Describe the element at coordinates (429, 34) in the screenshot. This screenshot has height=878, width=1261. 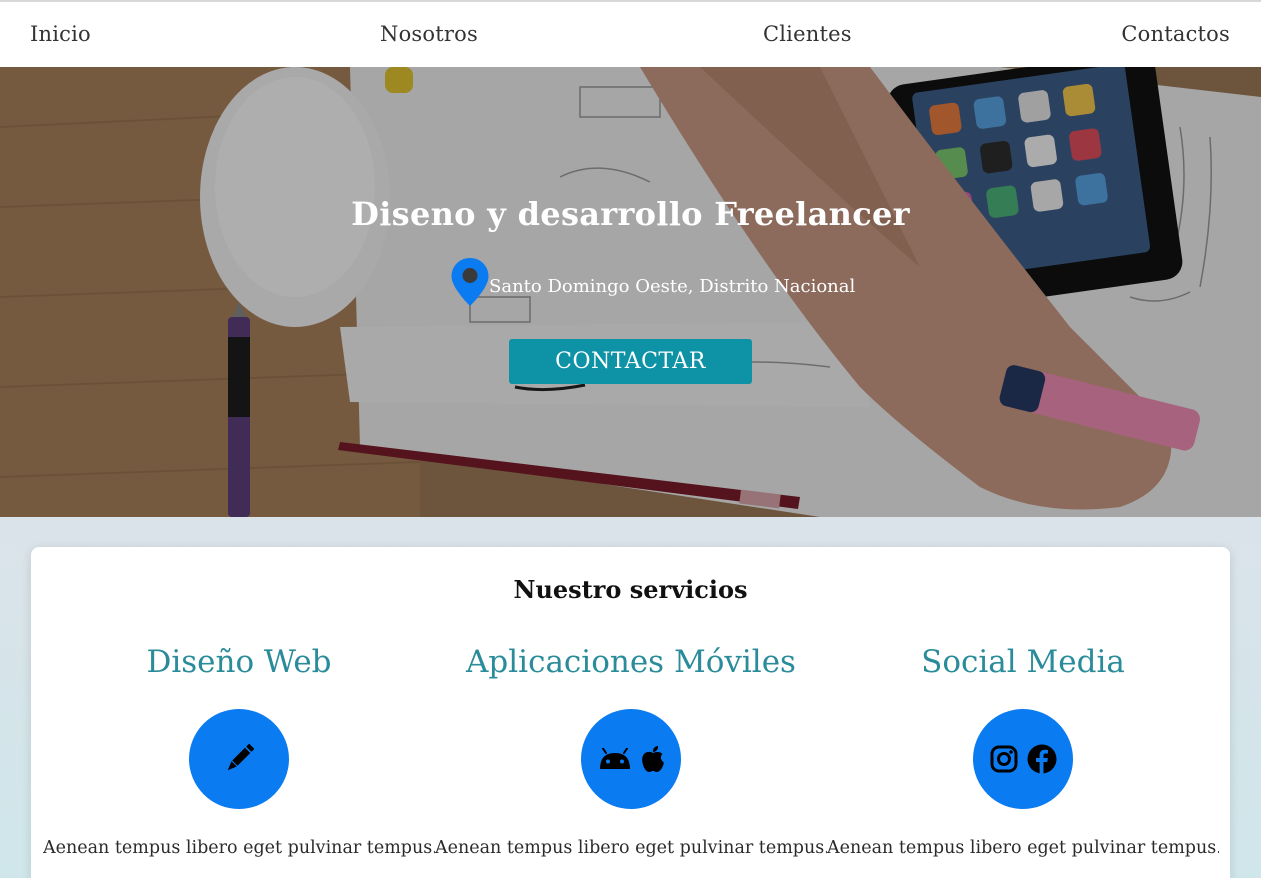
I see `nav-link-nosotros: Nosotros` at that location.